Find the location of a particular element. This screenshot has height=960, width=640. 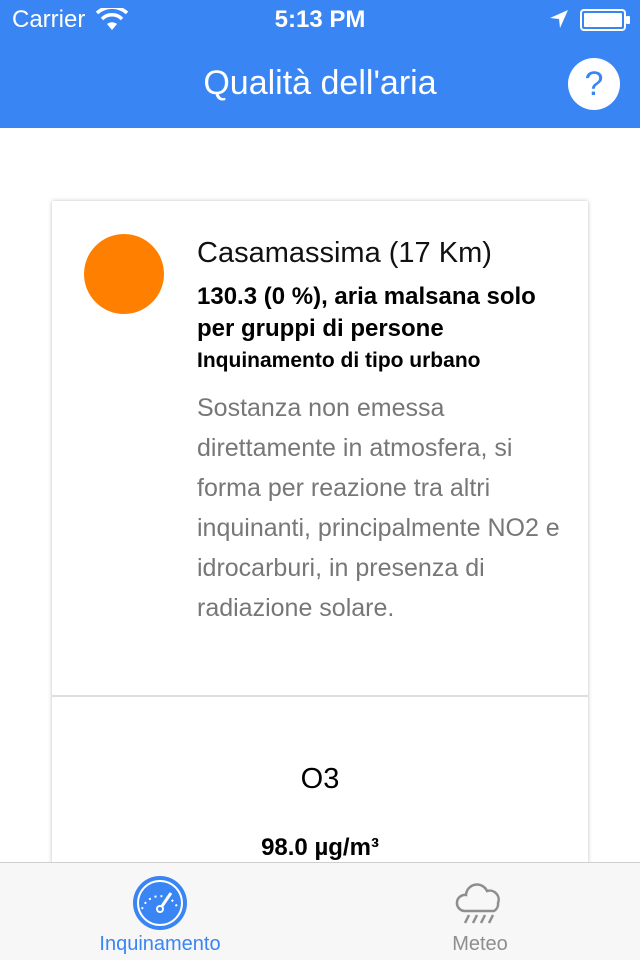

station-name: Casamassima (17 Km) is located at coordinates (344, 253).